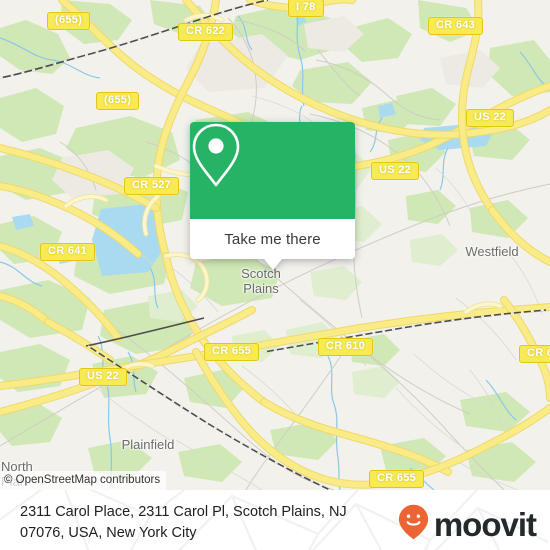 This screenshot has width=550, height=550. What do you see at coordinates (206, 32) in the screenshot?
I see `road-shield: CR 622` at bounding box center [206, 32].